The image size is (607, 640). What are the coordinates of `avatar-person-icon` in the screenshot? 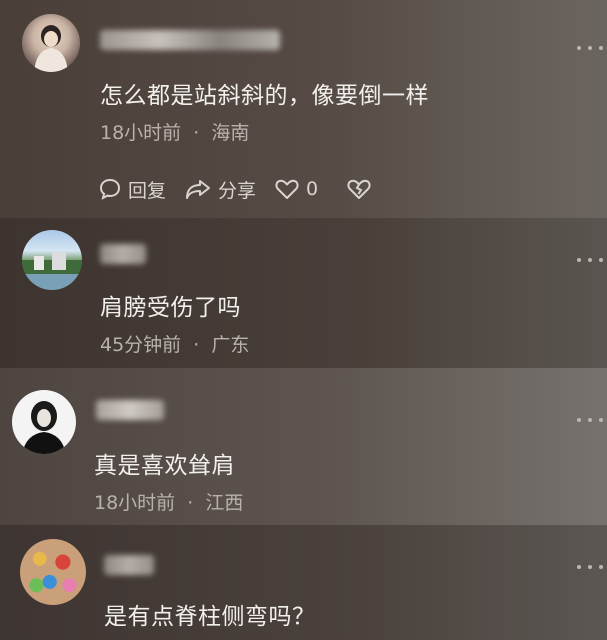 It's located at (44, 427).